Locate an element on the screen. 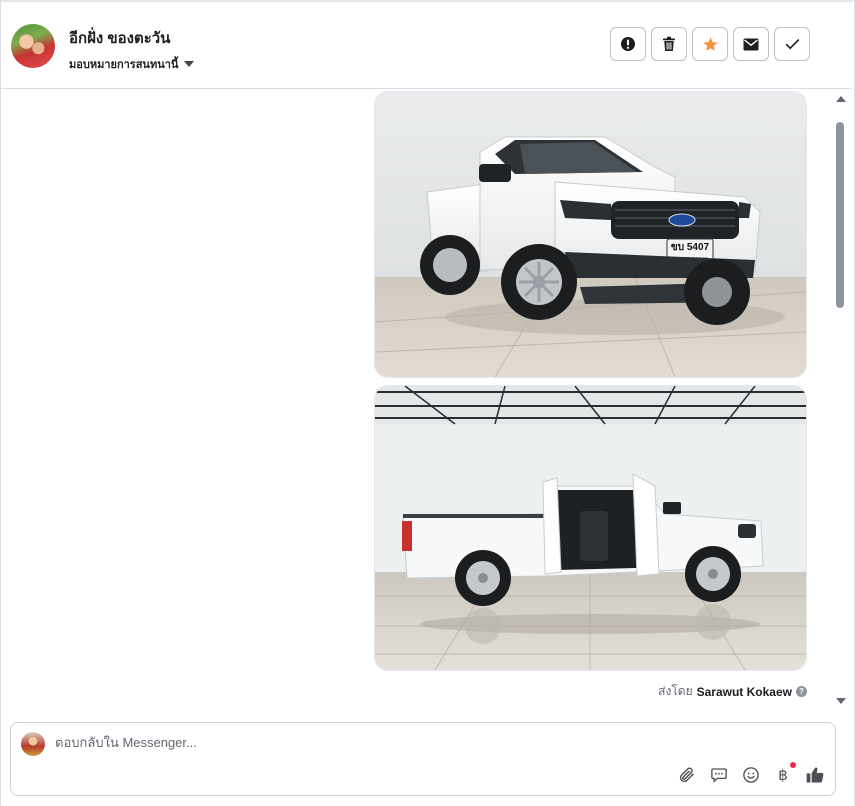 This screenshot has width=855, height=806. scroll-down-arrow-icon is located at coordinates (841, 701).